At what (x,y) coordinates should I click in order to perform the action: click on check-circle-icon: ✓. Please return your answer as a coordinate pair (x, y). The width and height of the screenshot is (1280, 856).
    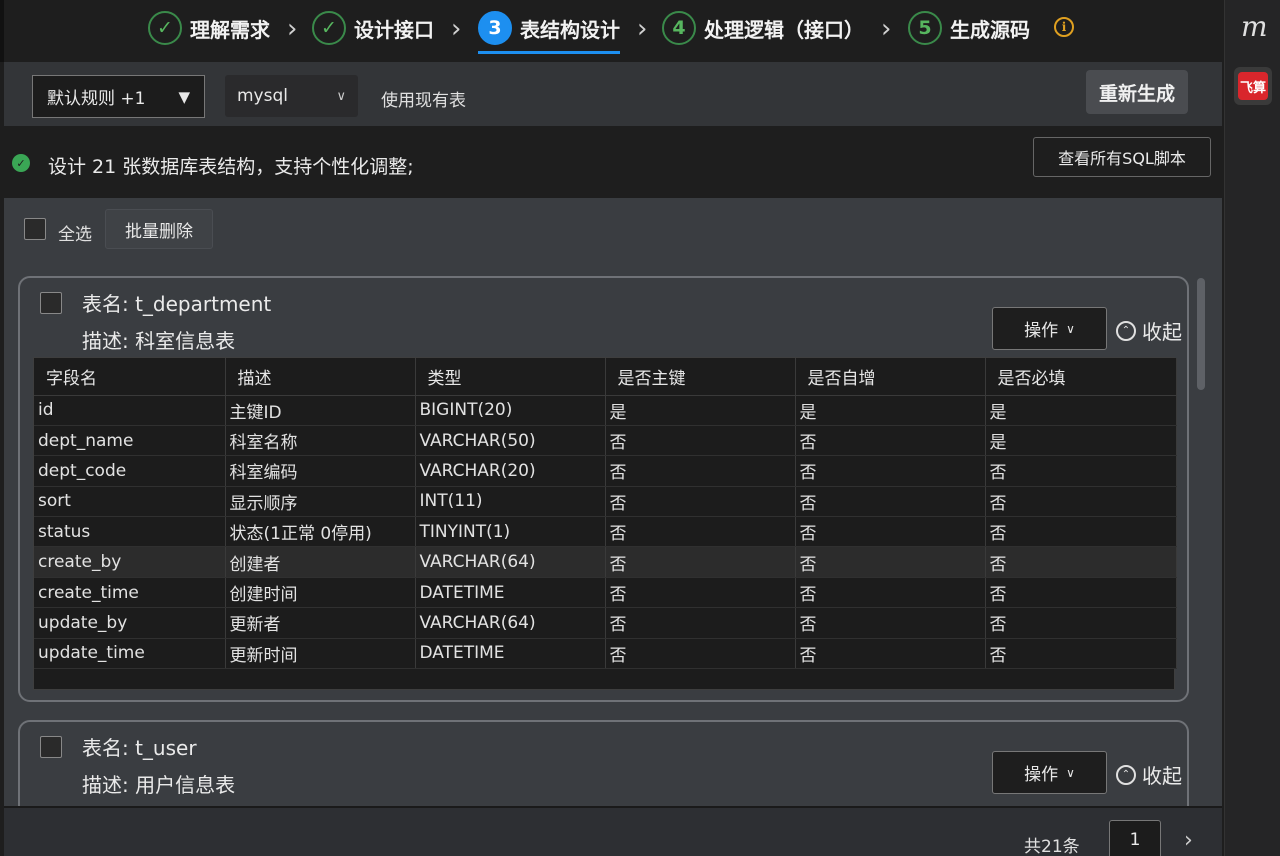
    Looking at the image, I should click on (21, 163).